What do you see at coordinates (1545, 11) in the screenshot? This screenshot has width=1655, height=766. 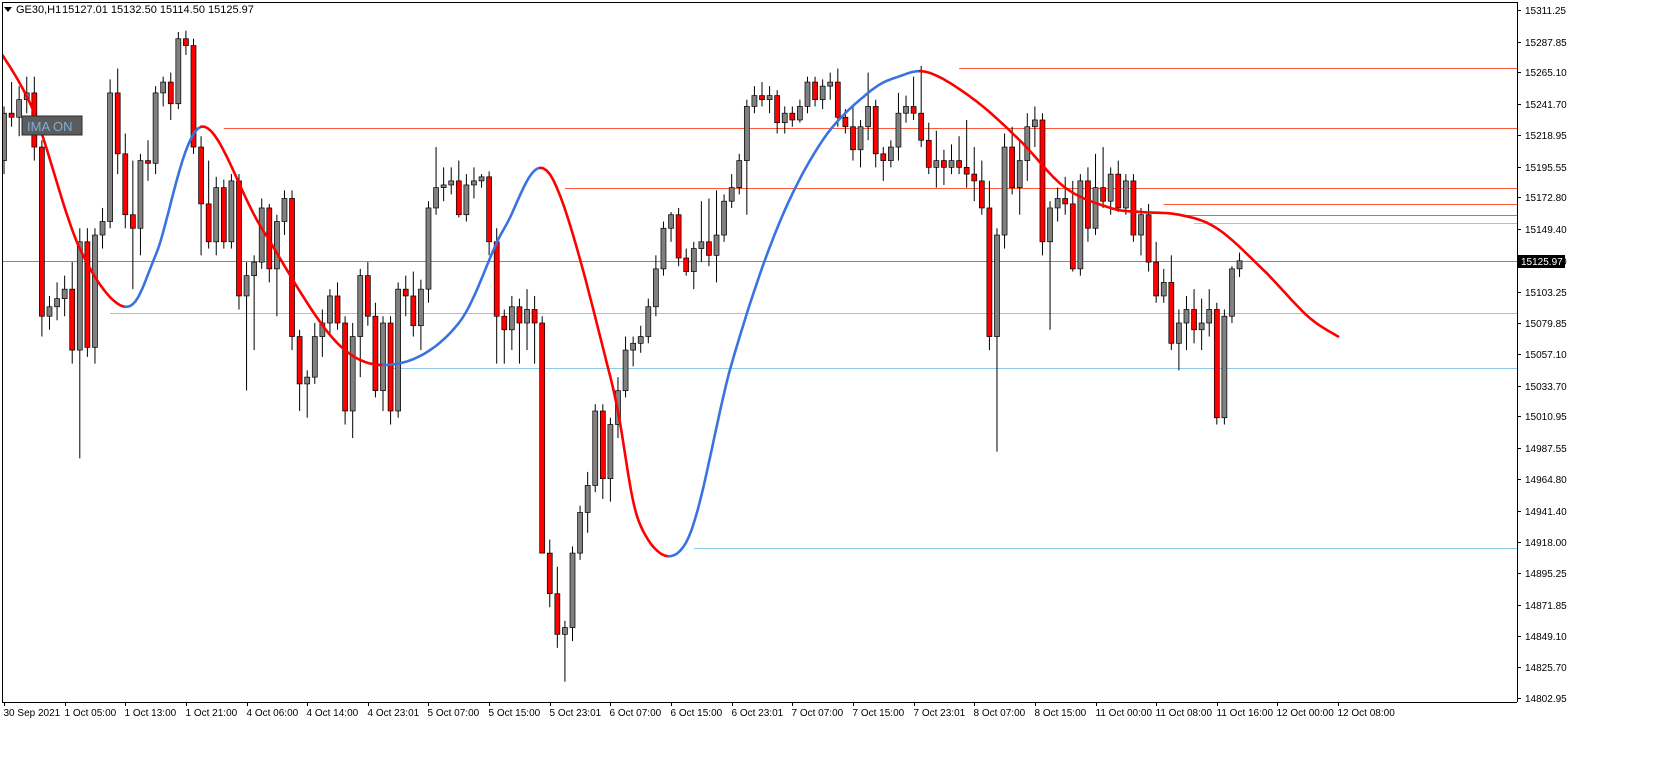 I see `price-tick-label: 15311.25` at bounding box center [1545, 11].